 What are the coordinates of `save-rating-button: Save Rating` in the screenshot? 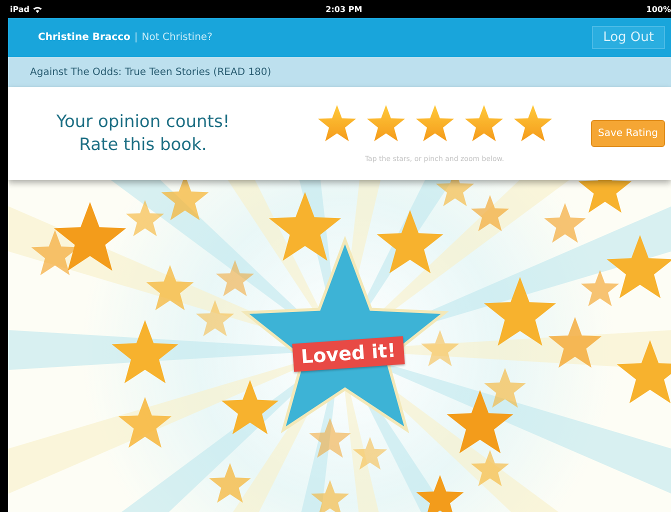 It's located at (628, 133).